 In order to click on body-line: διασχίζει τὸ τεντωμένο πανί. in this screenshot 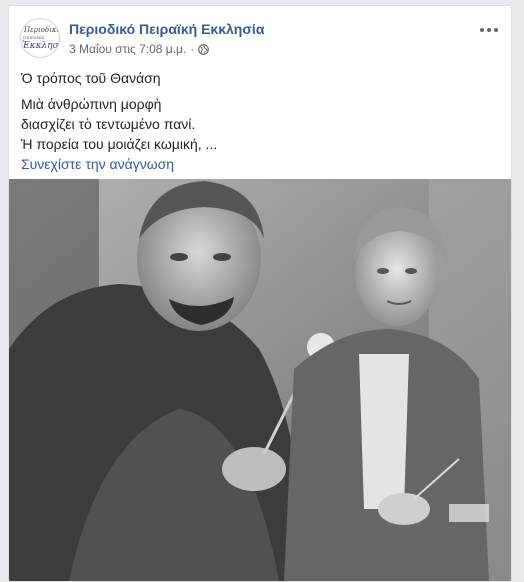, I will do `click(108, 124)`.